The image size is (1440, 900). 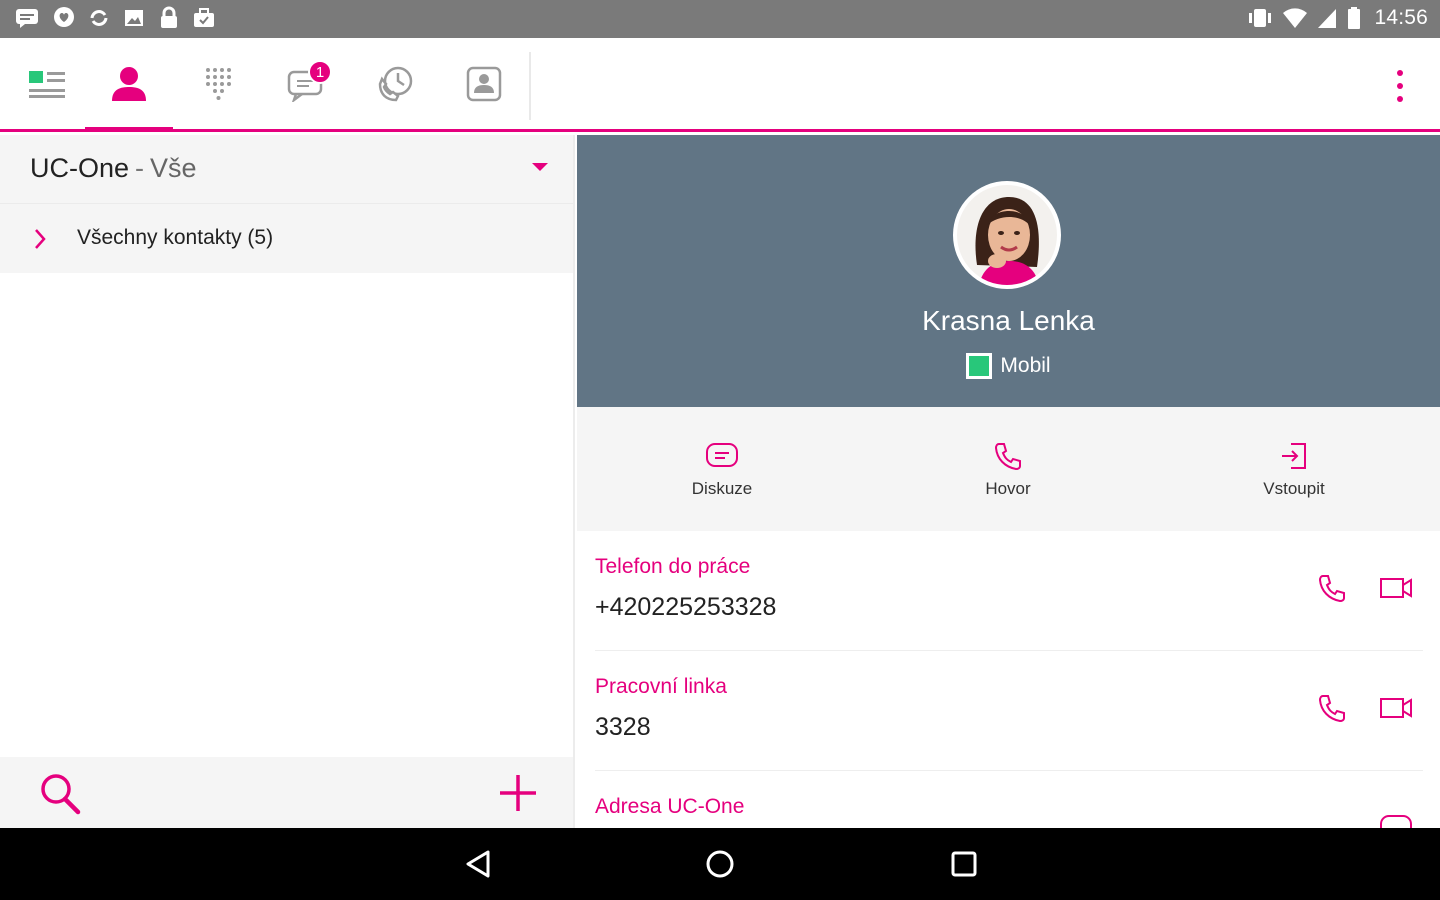 What do you see at coordinates (115, 18) in the screenshot?
I see `notification-icons` at bounding box center [115, 18].